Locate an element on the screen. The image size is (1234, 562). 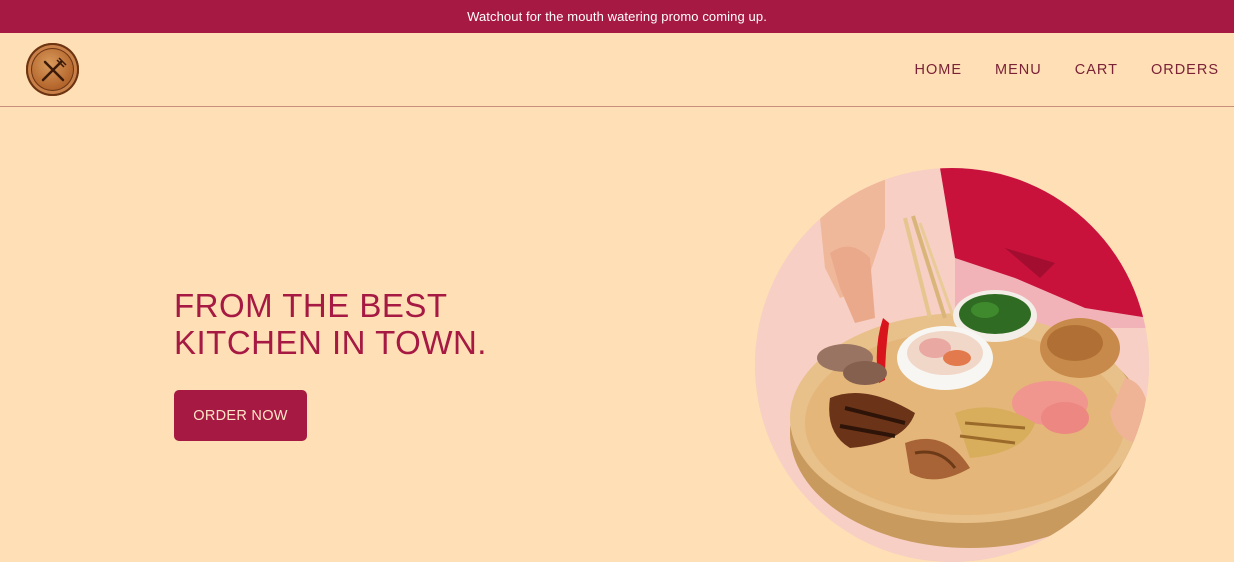
nav-menu-link: MENU is located at coordinates (1018, 70).